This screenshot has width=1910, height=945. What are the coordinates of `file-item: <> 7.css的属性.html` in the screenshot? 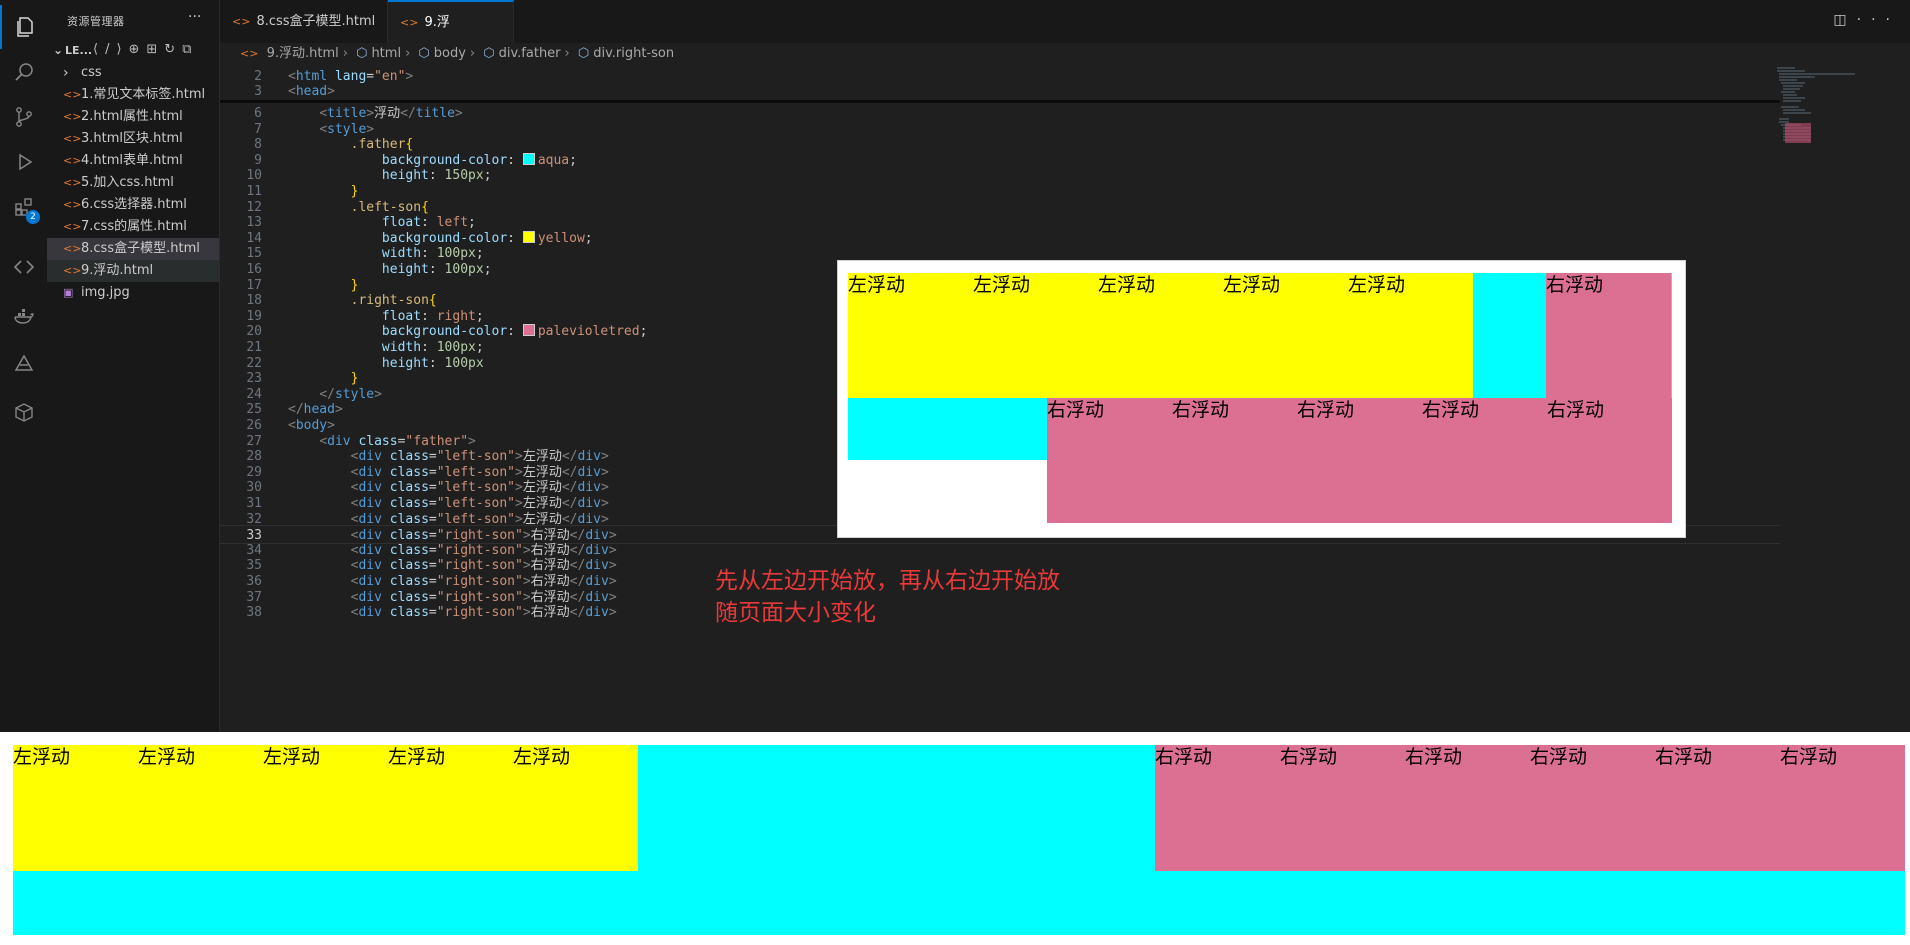 It's located at (133, 227).